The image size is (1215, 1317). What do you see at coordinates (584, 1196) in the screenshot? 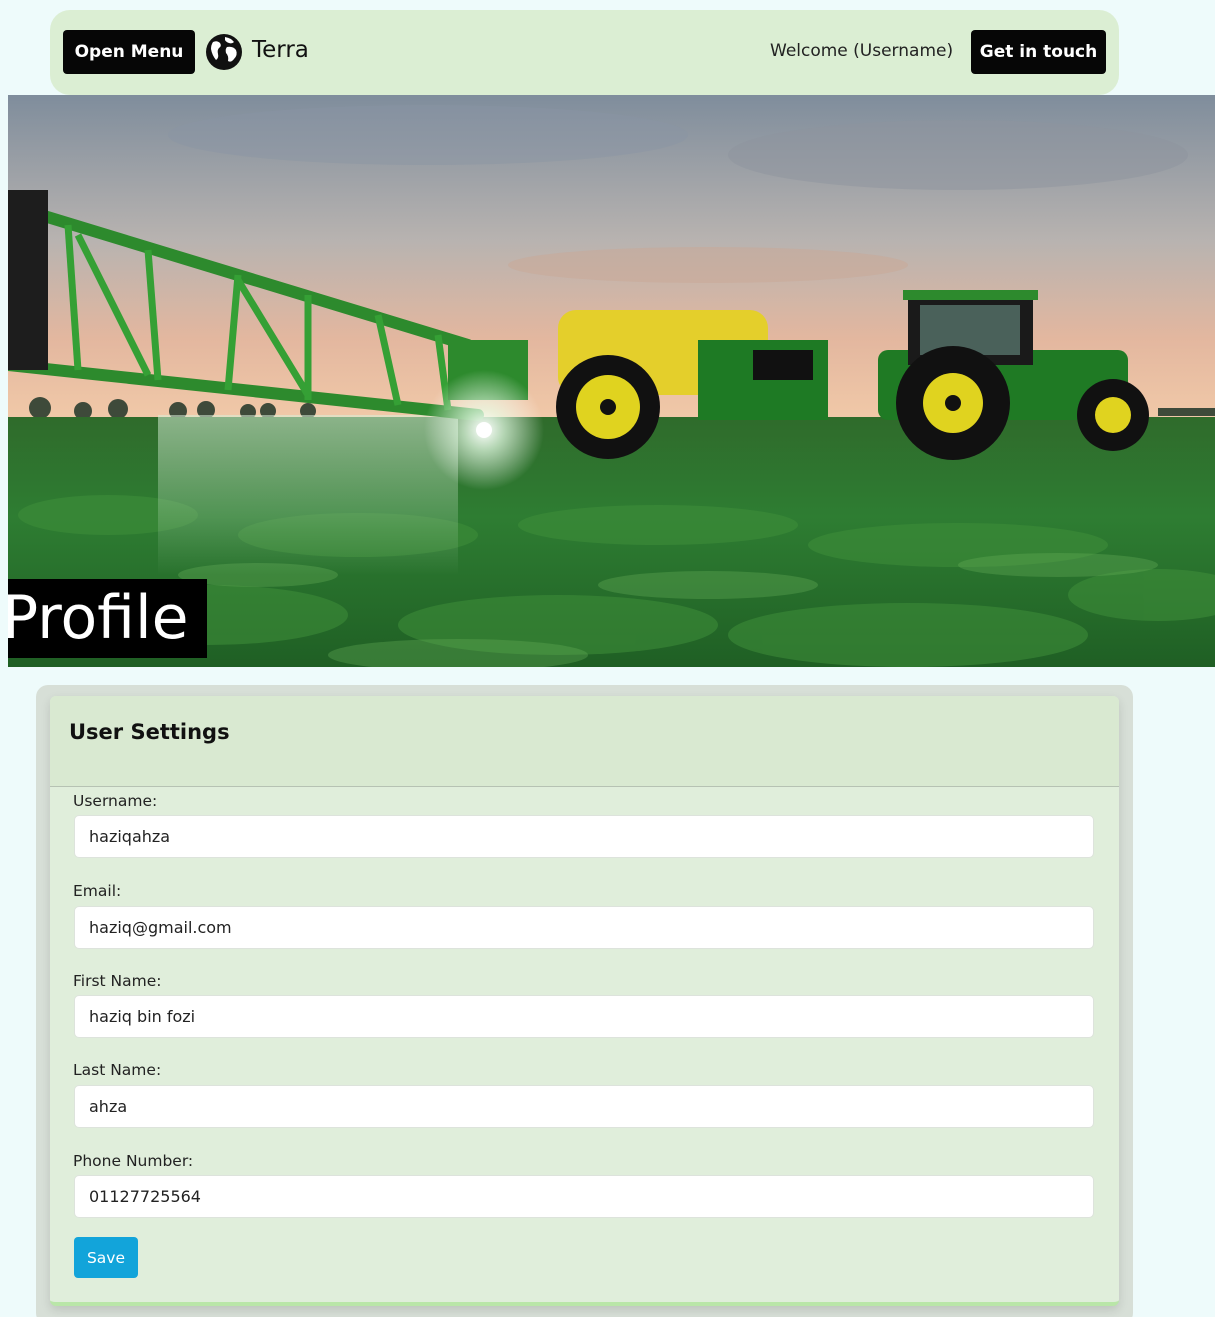
I see `phone-number-input` at bounding box center [584, 1196].